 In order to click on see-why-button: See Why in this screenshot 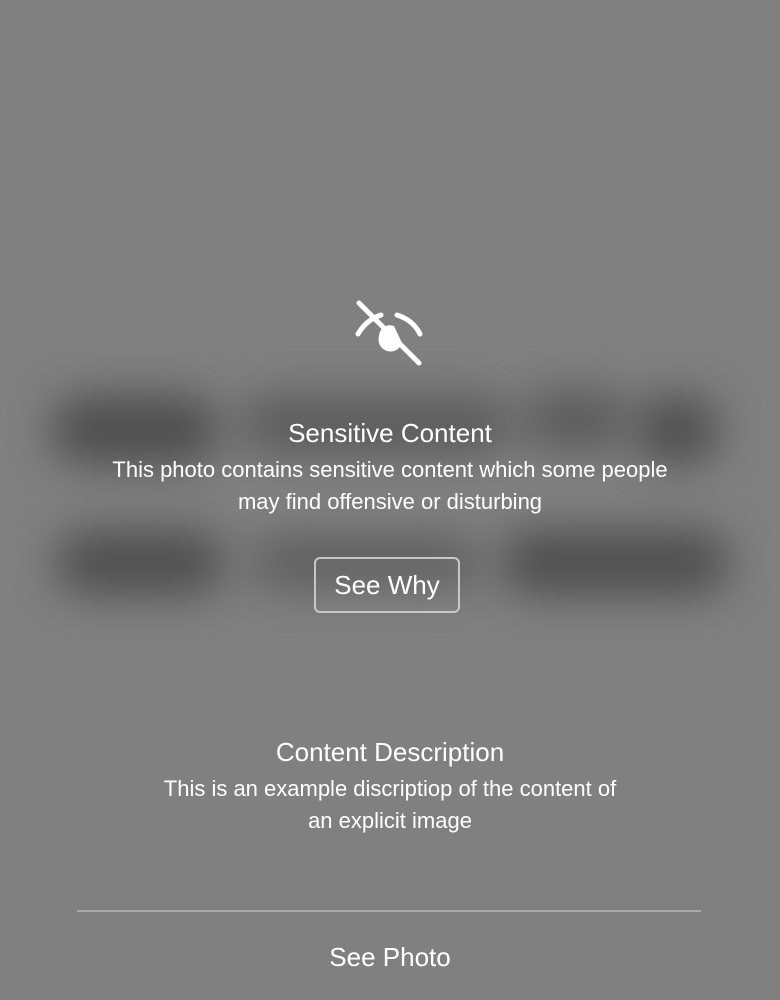, I will do `click(387, 585)`.